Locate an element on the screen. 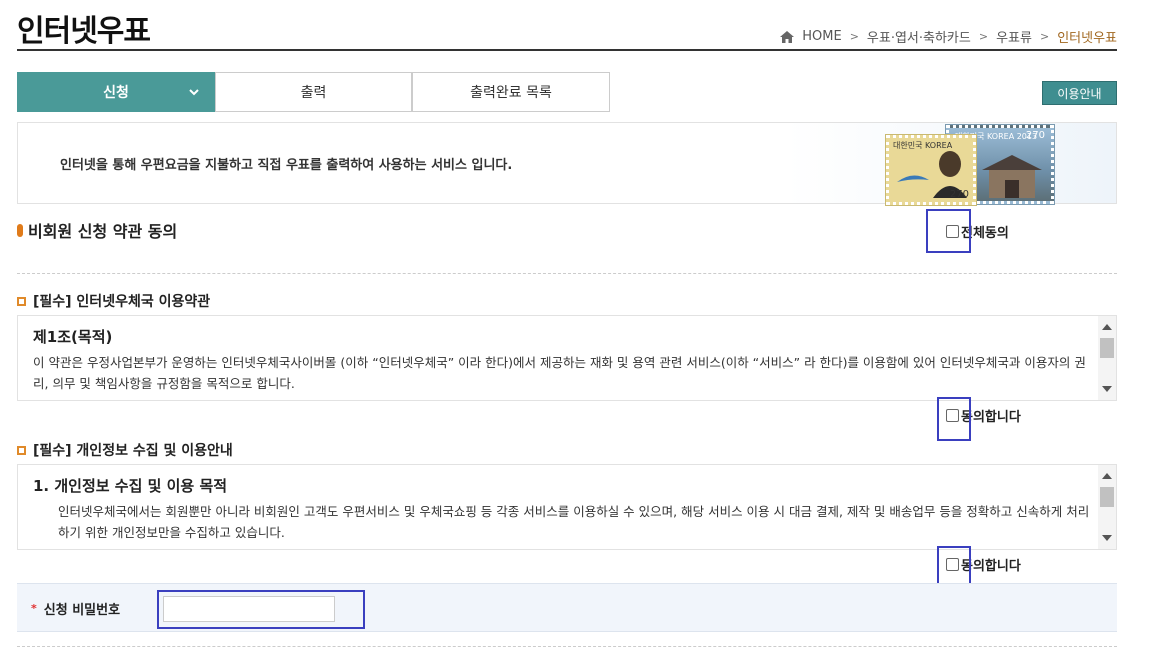  terms-title-text: [필수] 개인정보 수집 및 이용안내 is located at coordinates (133, 451).